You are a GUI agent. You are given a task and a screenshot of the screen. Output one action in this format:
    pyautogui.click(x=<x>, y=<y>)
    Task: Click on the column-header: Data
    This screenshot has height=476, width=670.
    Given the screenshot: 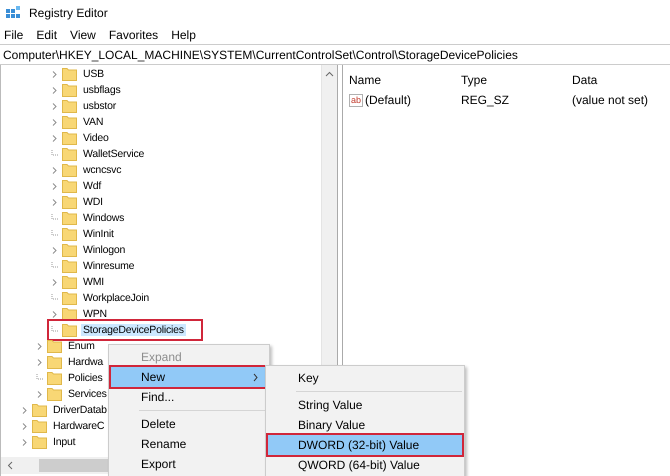 What is the action you would take?
    pyautogui.click(x=621, y=80)
    